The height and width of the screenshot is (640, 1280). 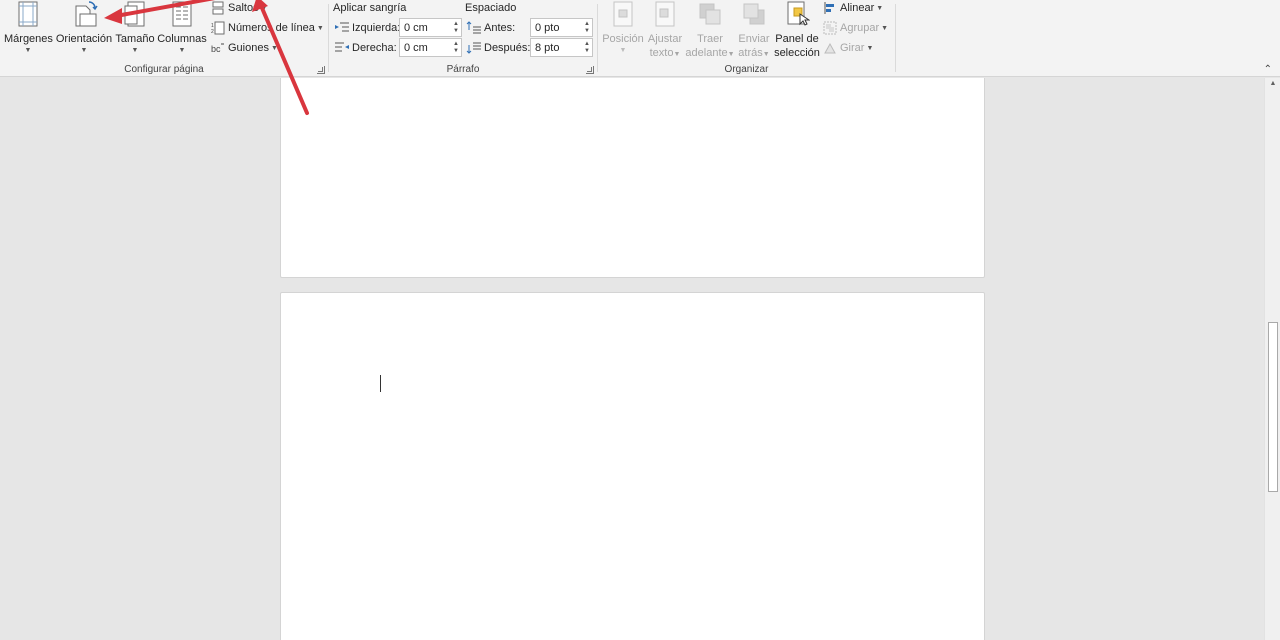 What do you see at coordinates (830, 28) in the screenshot?
I see `group-objects-icon` at bounding box center [830, 28].